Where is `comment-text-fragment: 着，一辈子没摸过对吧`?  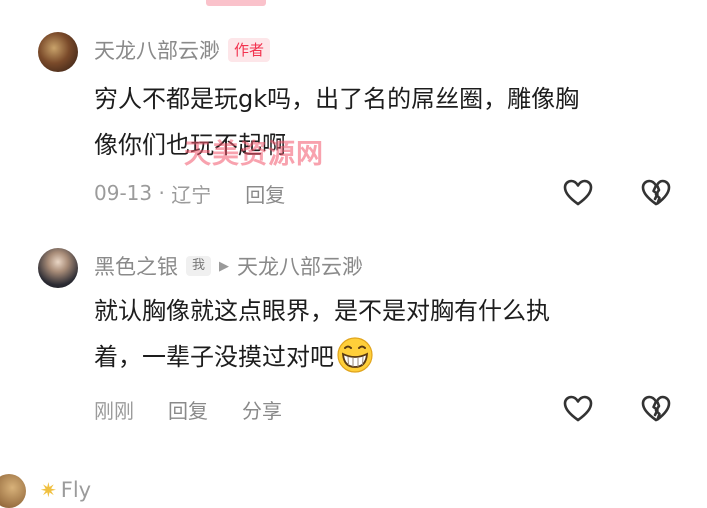
comment-text-fragment: 着，一辈子没摸过对吧 is located at coordinates (214, 357).